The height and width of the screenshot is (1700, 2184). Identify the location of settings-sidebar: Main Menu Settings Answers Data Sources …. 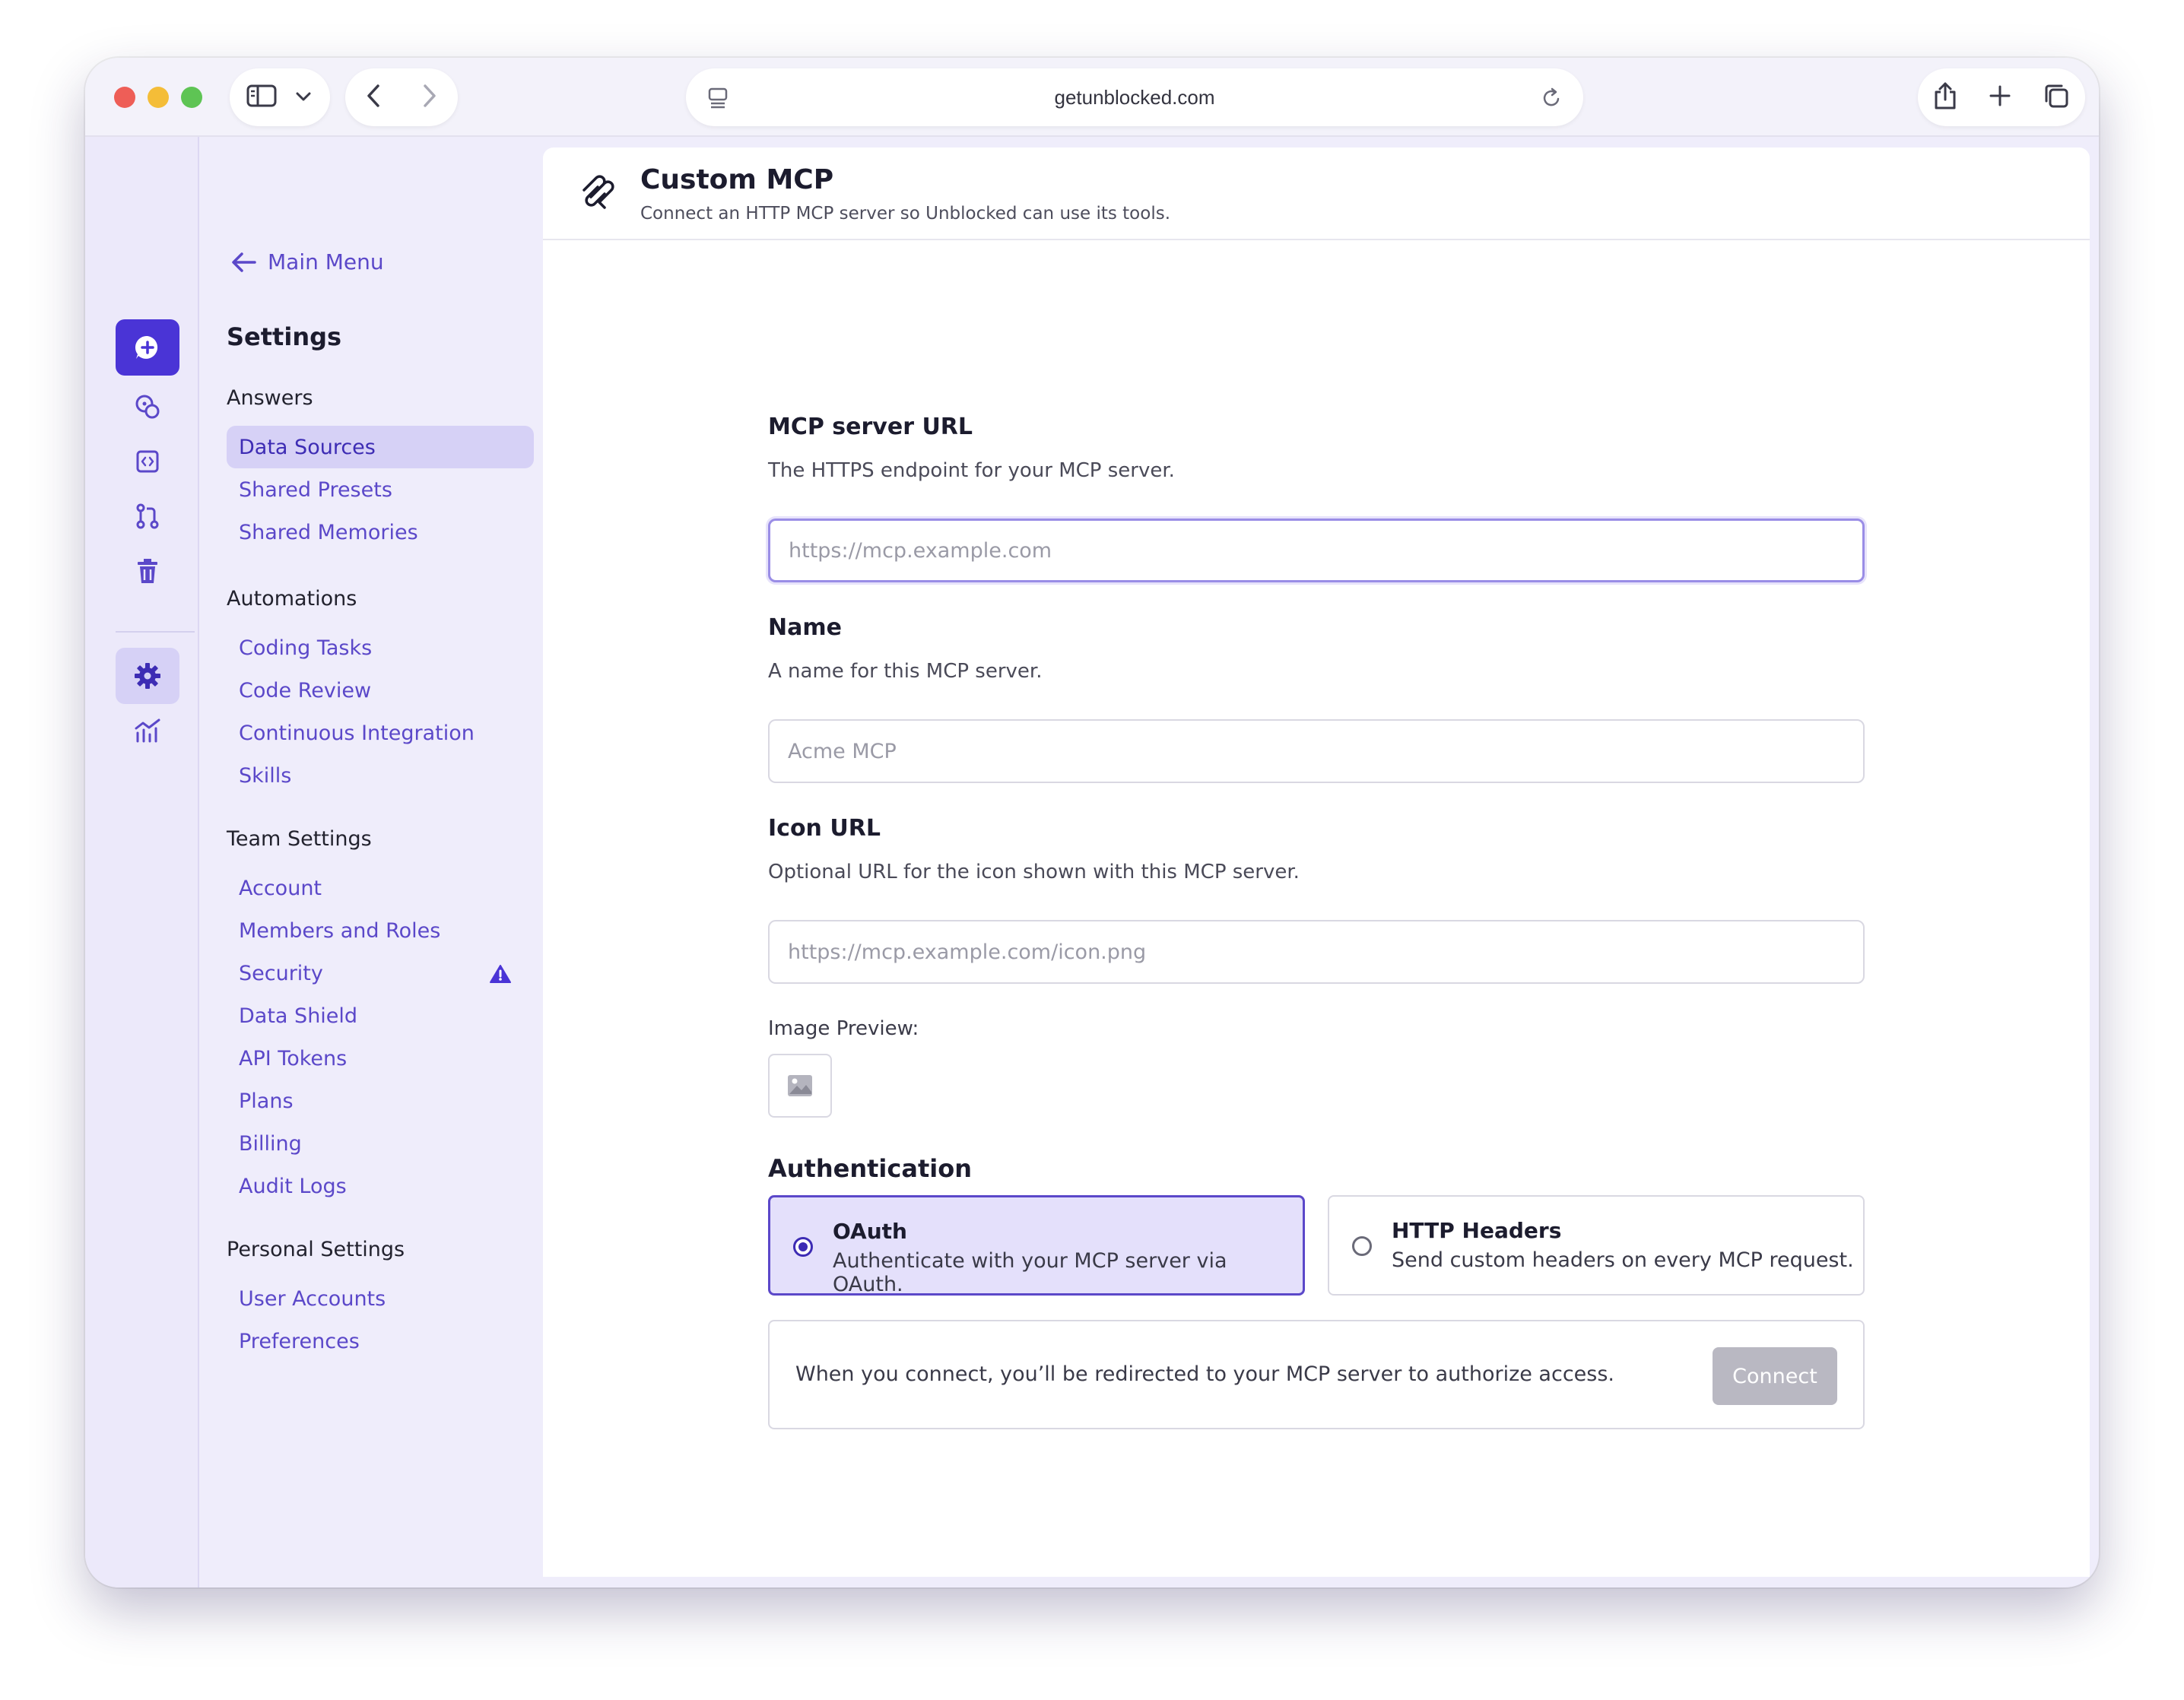
(372, 862).